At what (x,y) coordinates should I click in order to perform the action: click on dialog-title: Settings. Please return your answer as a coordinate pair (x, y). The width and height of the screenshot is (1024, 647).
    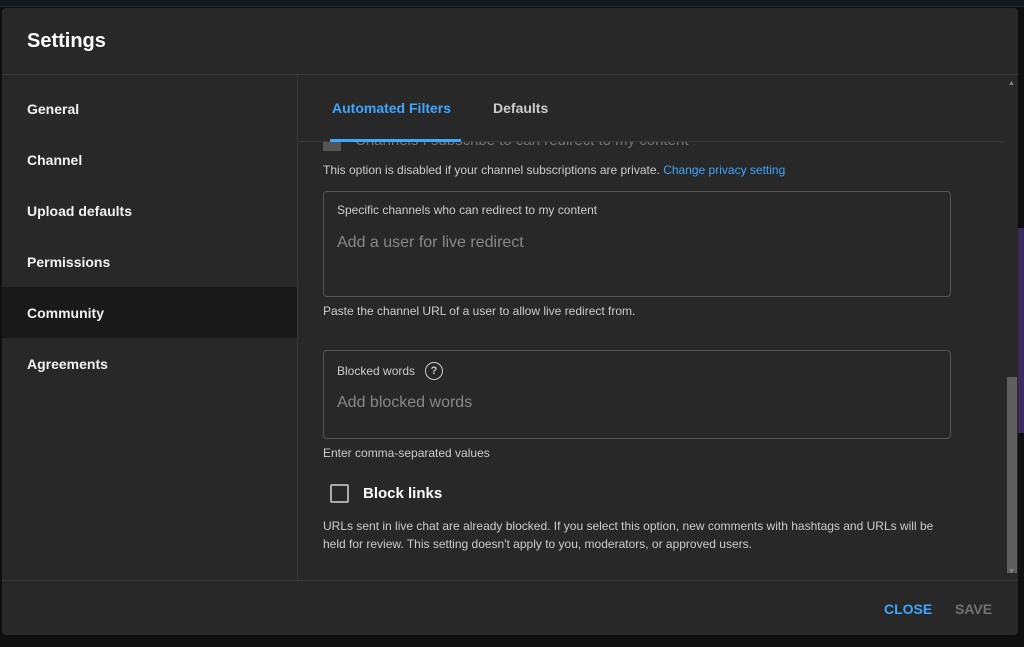
    Looking at the image, I should click on (510, 41).